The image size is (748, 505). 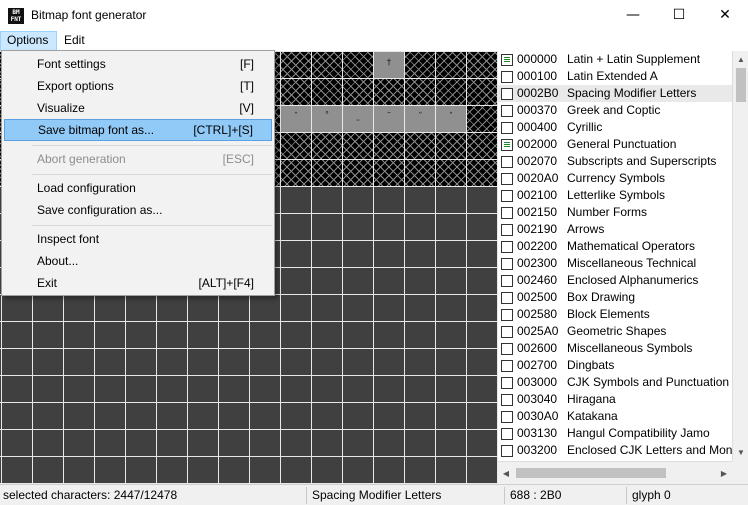 What do you see at coordinates (642, 161) in the screenshot?
I see `charset-name: Subscripts and Superscripts` at bounding box center [642, 161].